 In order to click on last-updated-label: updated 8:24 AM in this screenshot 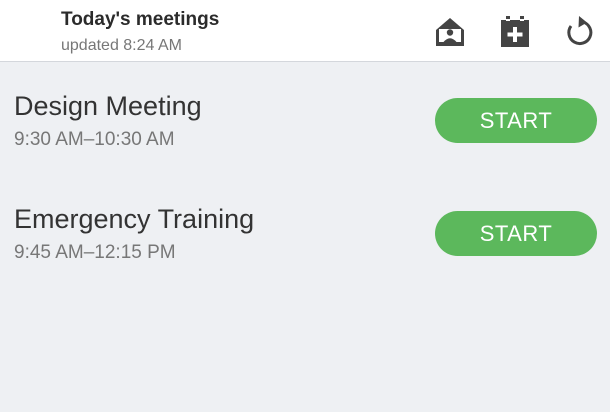, I will do `click(121, 45)`.